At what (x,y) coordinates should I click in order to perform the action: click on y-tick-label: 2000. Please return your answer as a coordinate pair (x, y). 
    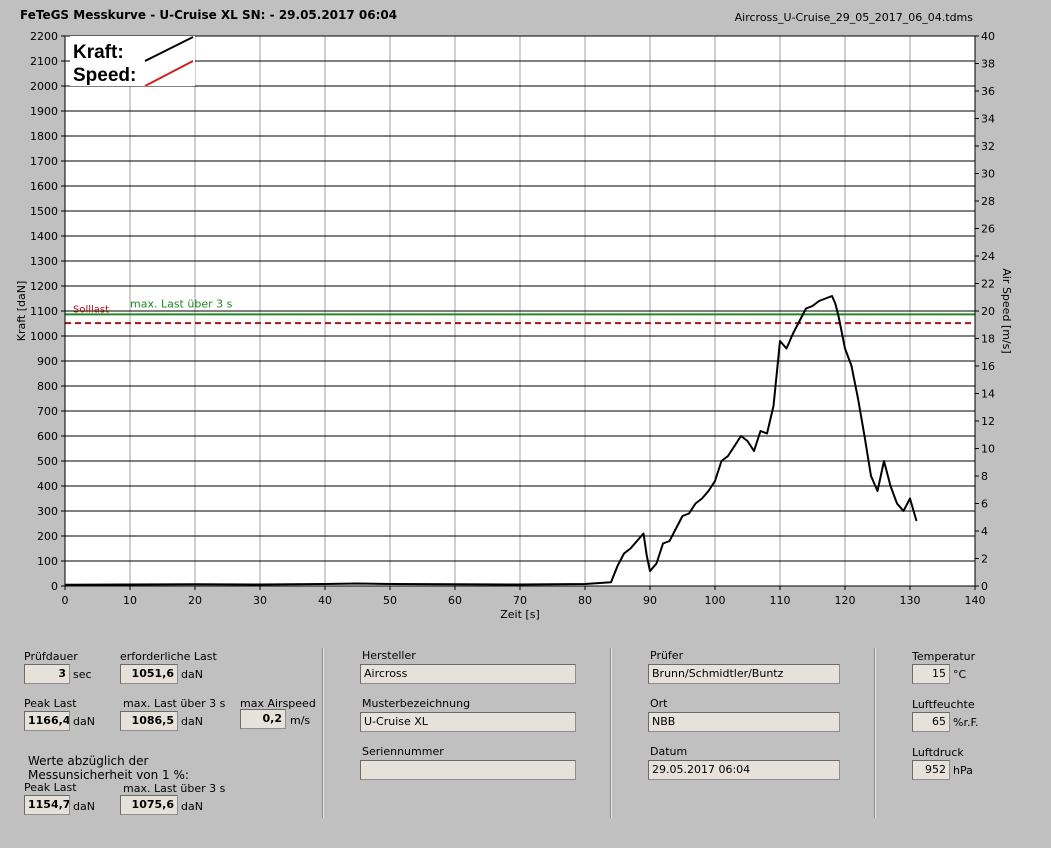
    Looking at the image, I should click on (44, 86).